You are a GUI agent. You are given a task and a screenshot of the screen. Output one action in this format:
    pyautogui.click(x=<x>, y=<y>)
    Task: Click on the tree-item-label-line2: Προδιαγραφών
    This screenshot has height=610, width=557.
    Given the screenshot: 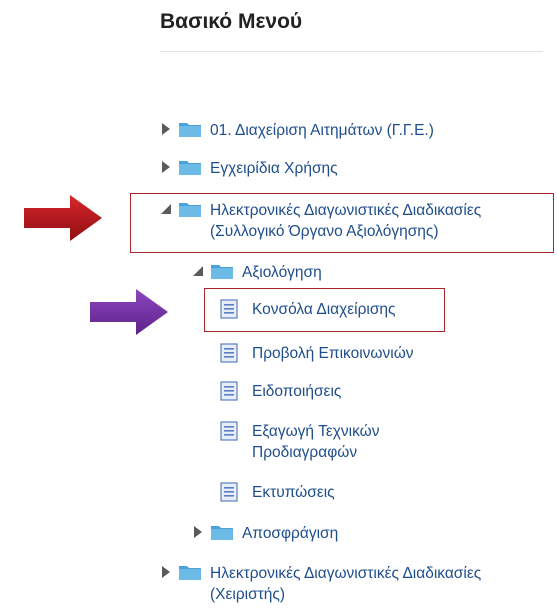 What is the action you would take?
    pyautogui.click(x=316, y=452)
    